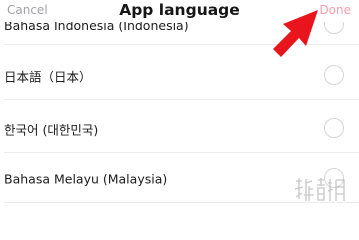  Describe the element at coordinates (51, 130) in the screenshot. I see `language-label: 한국어 (대한민국)` at that location.